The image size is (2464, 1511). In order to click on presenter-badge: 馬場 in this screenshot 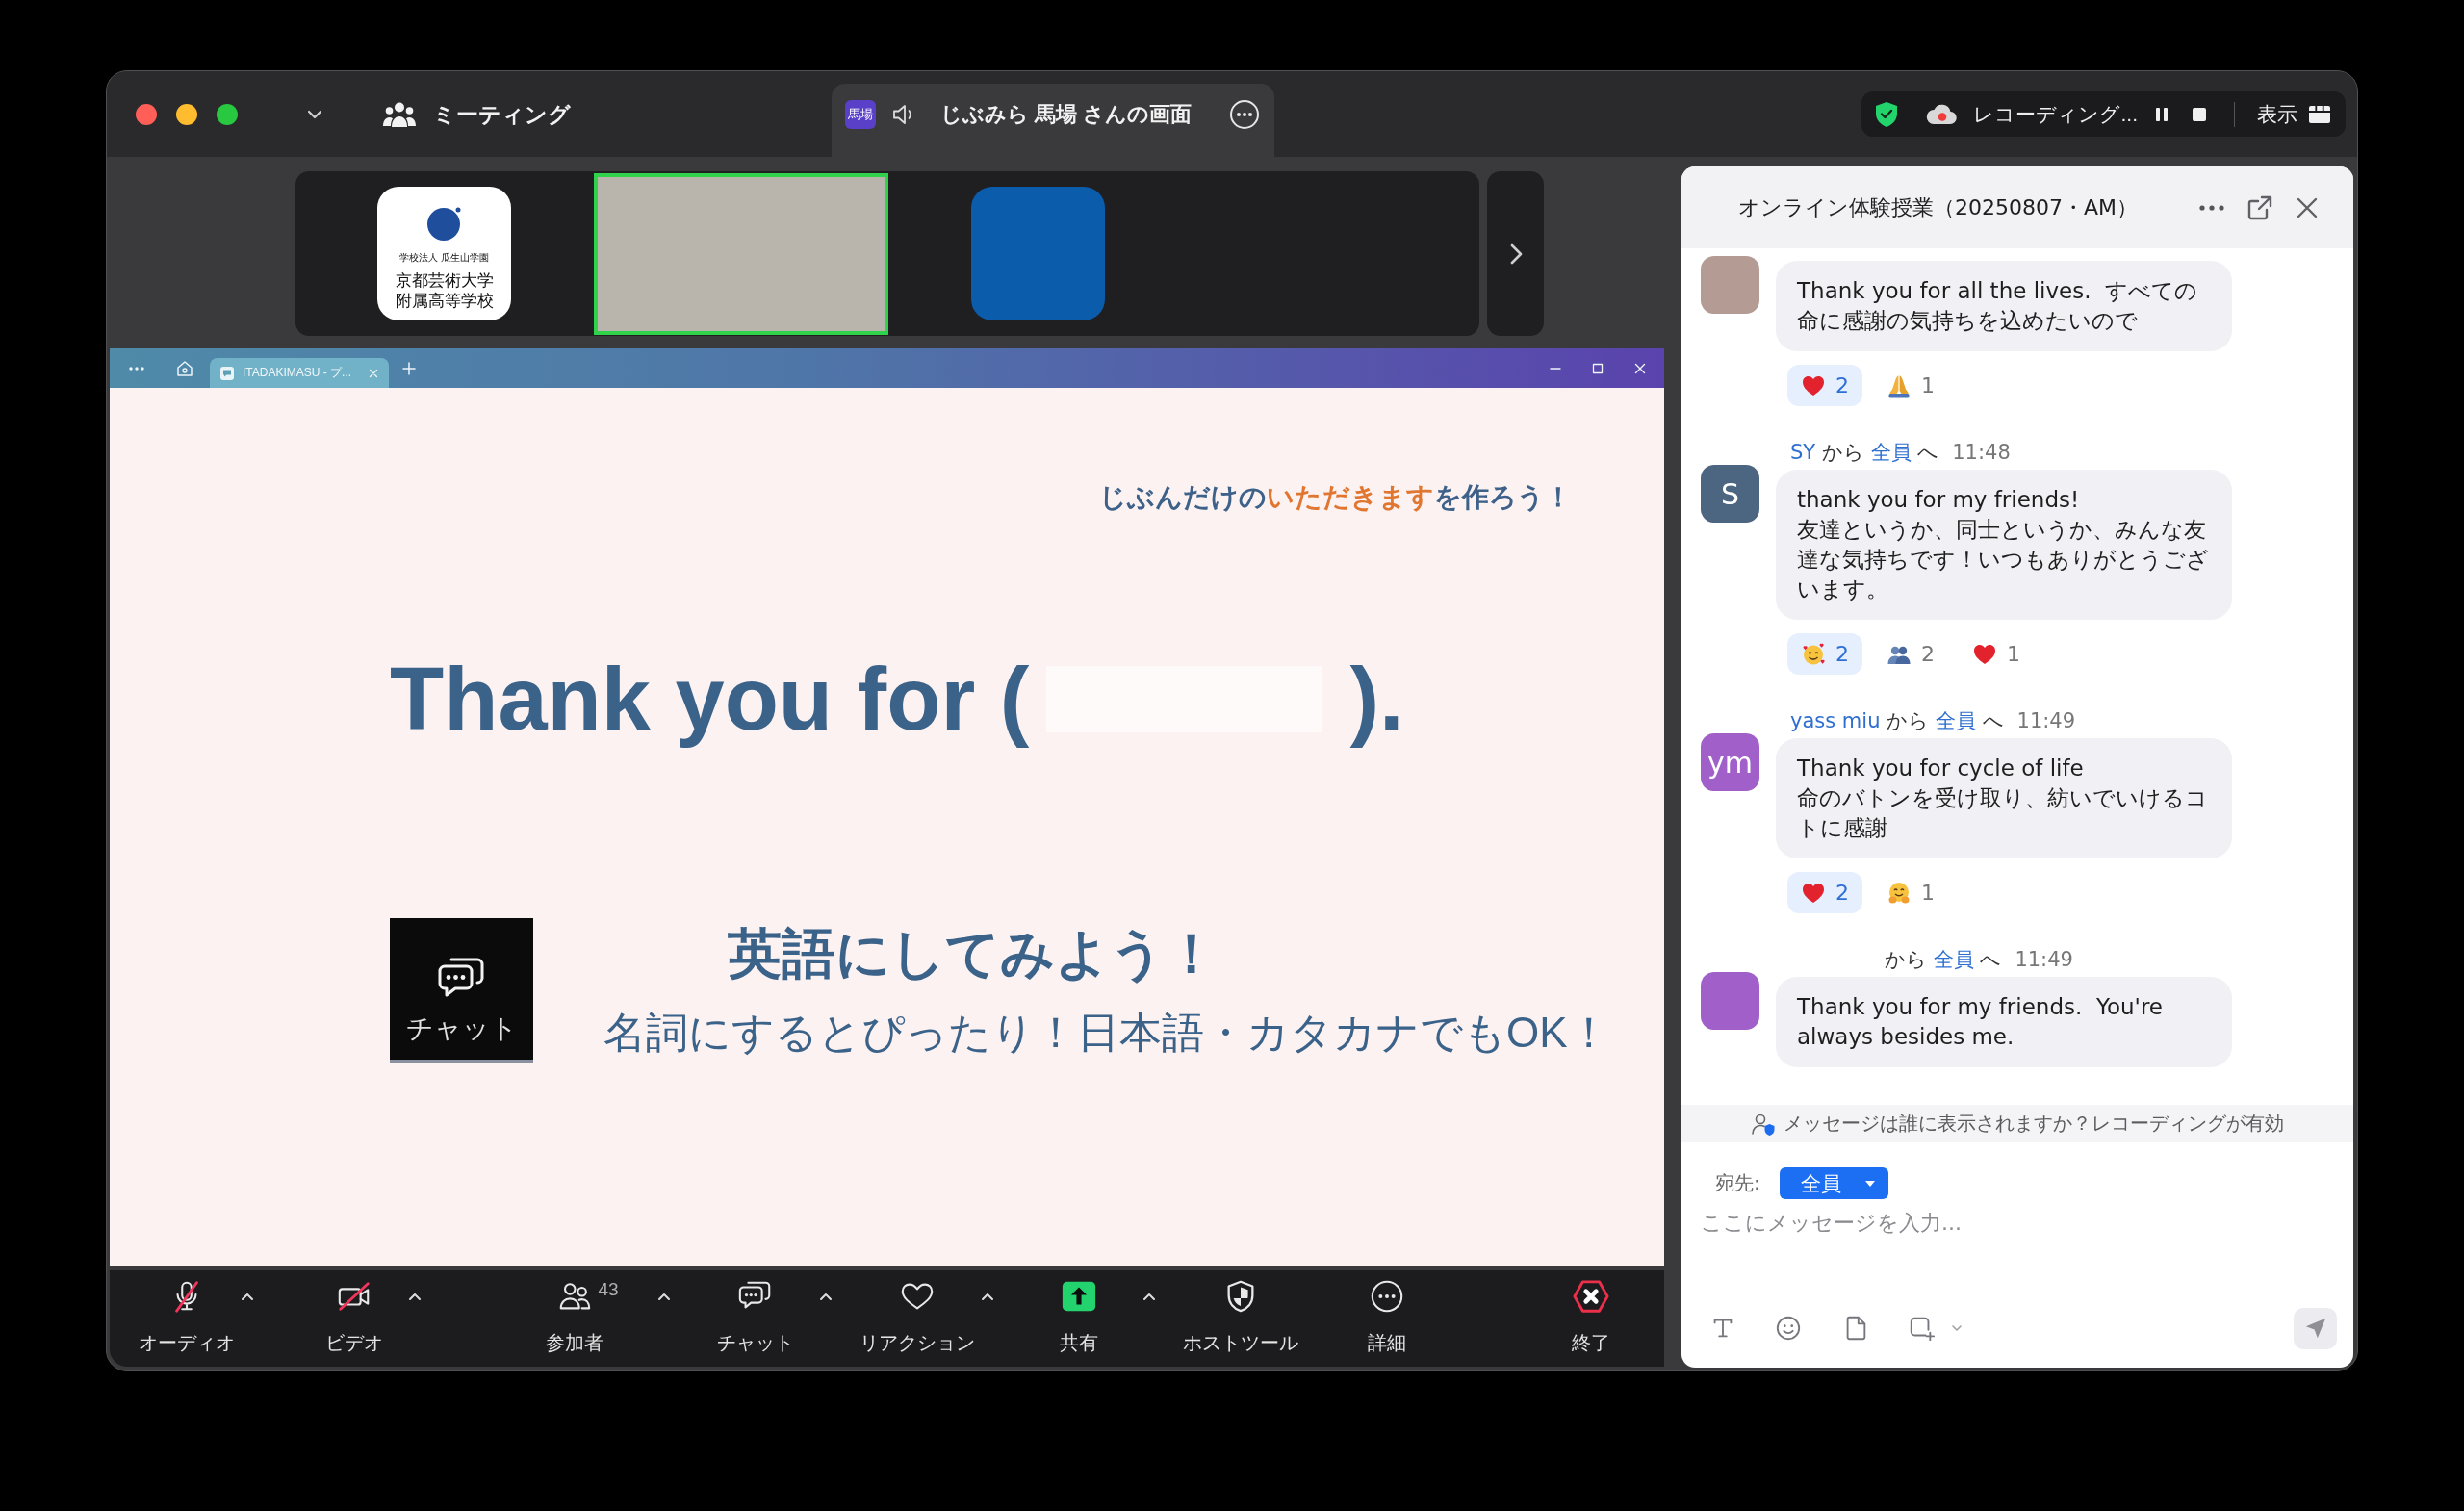, I will do `click(860, 114)`.